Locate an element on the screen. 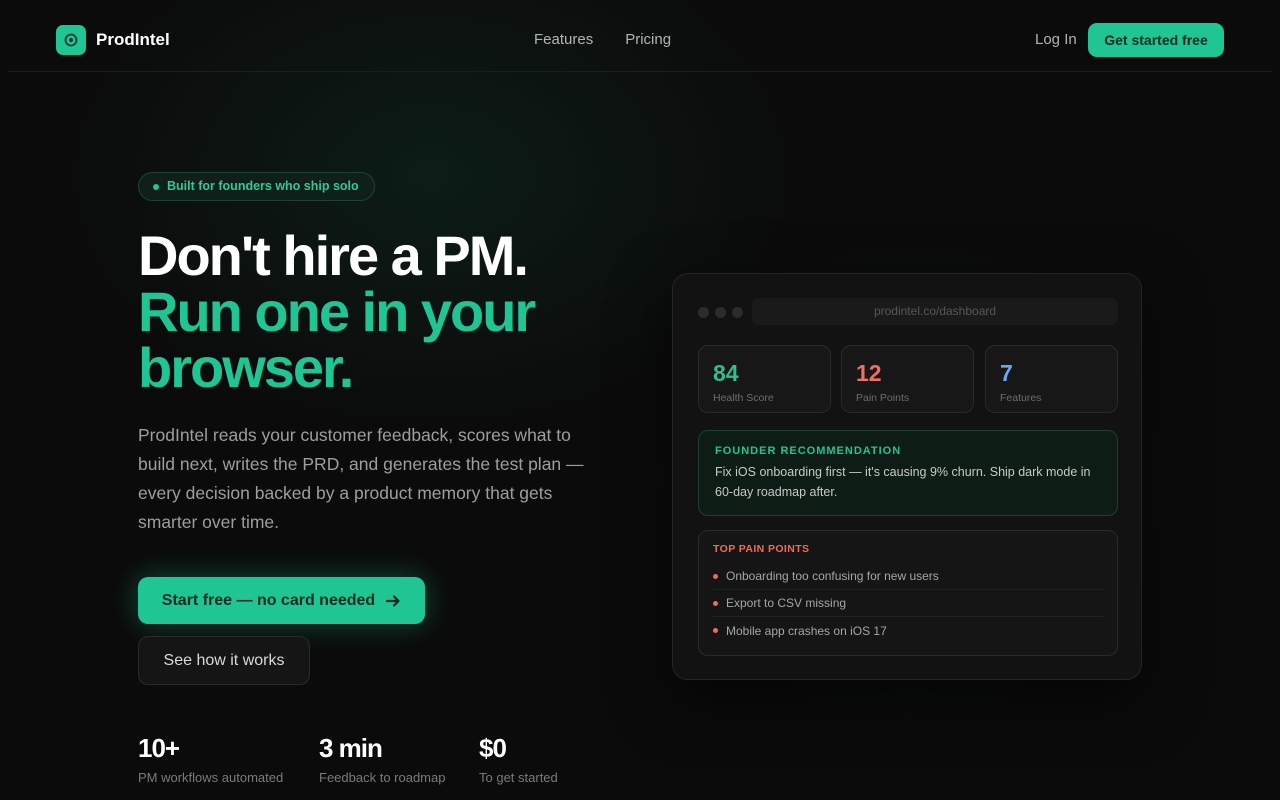 This screenshot has width=1280, height=800. badge-text: Built for founders who ship solo is located at coordinates (263, 186).